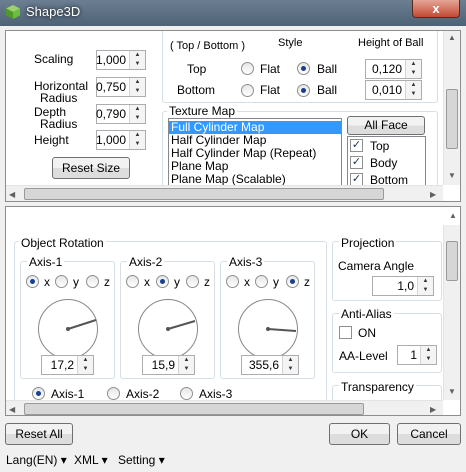 Image resolution: width=466 pixels, height=472 pixels. Describe the element at coordinates (233, 13) in the screenshot. I see `title-bar: Shape3D x` at that location.